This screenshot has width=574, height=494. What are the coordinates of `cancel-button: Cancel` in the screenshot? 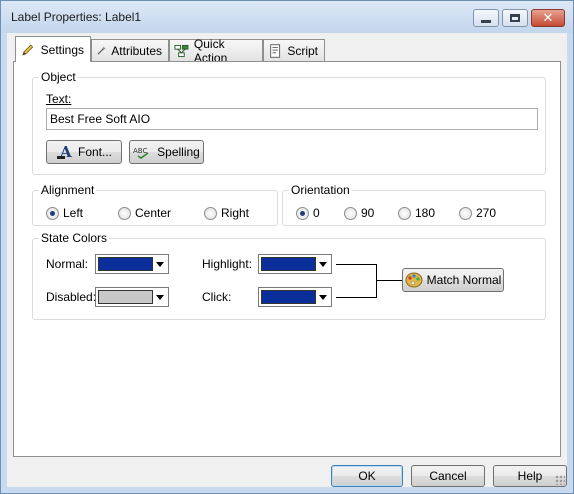 It's located at (448, 476).